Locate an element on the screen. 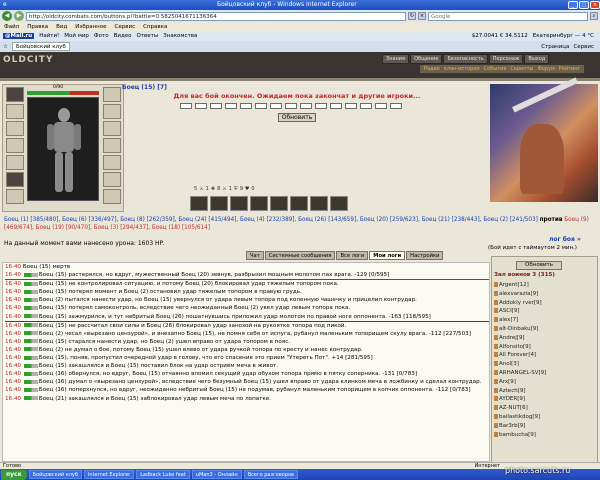 This screenshot has height=480, width=600. tab-my-logs: Мои логи is located at coordinates (387, 255).